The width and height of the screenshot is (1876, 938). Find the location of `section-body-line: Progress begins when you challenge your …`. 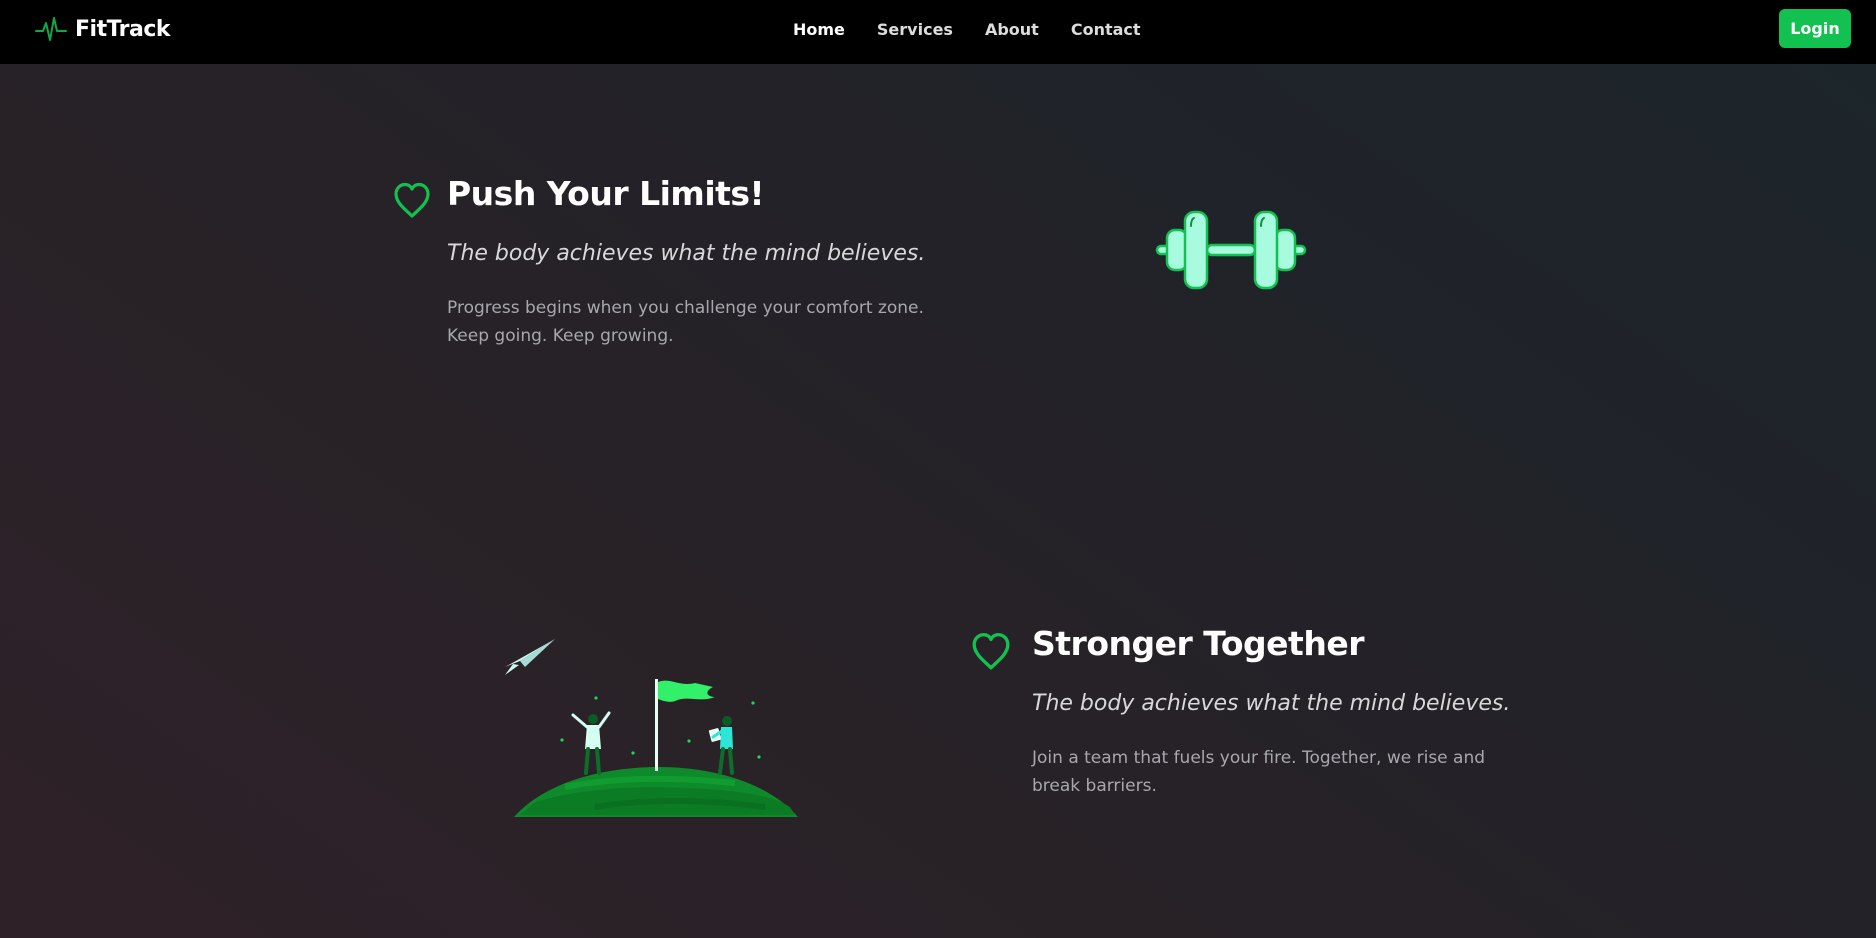

section-body-line: Progress begins when you challenge your … is located at coordinates (685, 308).